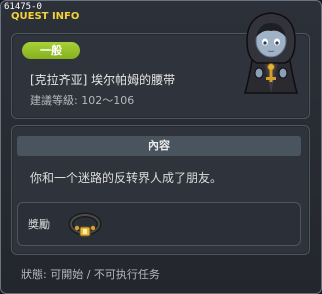  I want to click on recommended-level: 建議等級: 102～106, so click(82, 100).